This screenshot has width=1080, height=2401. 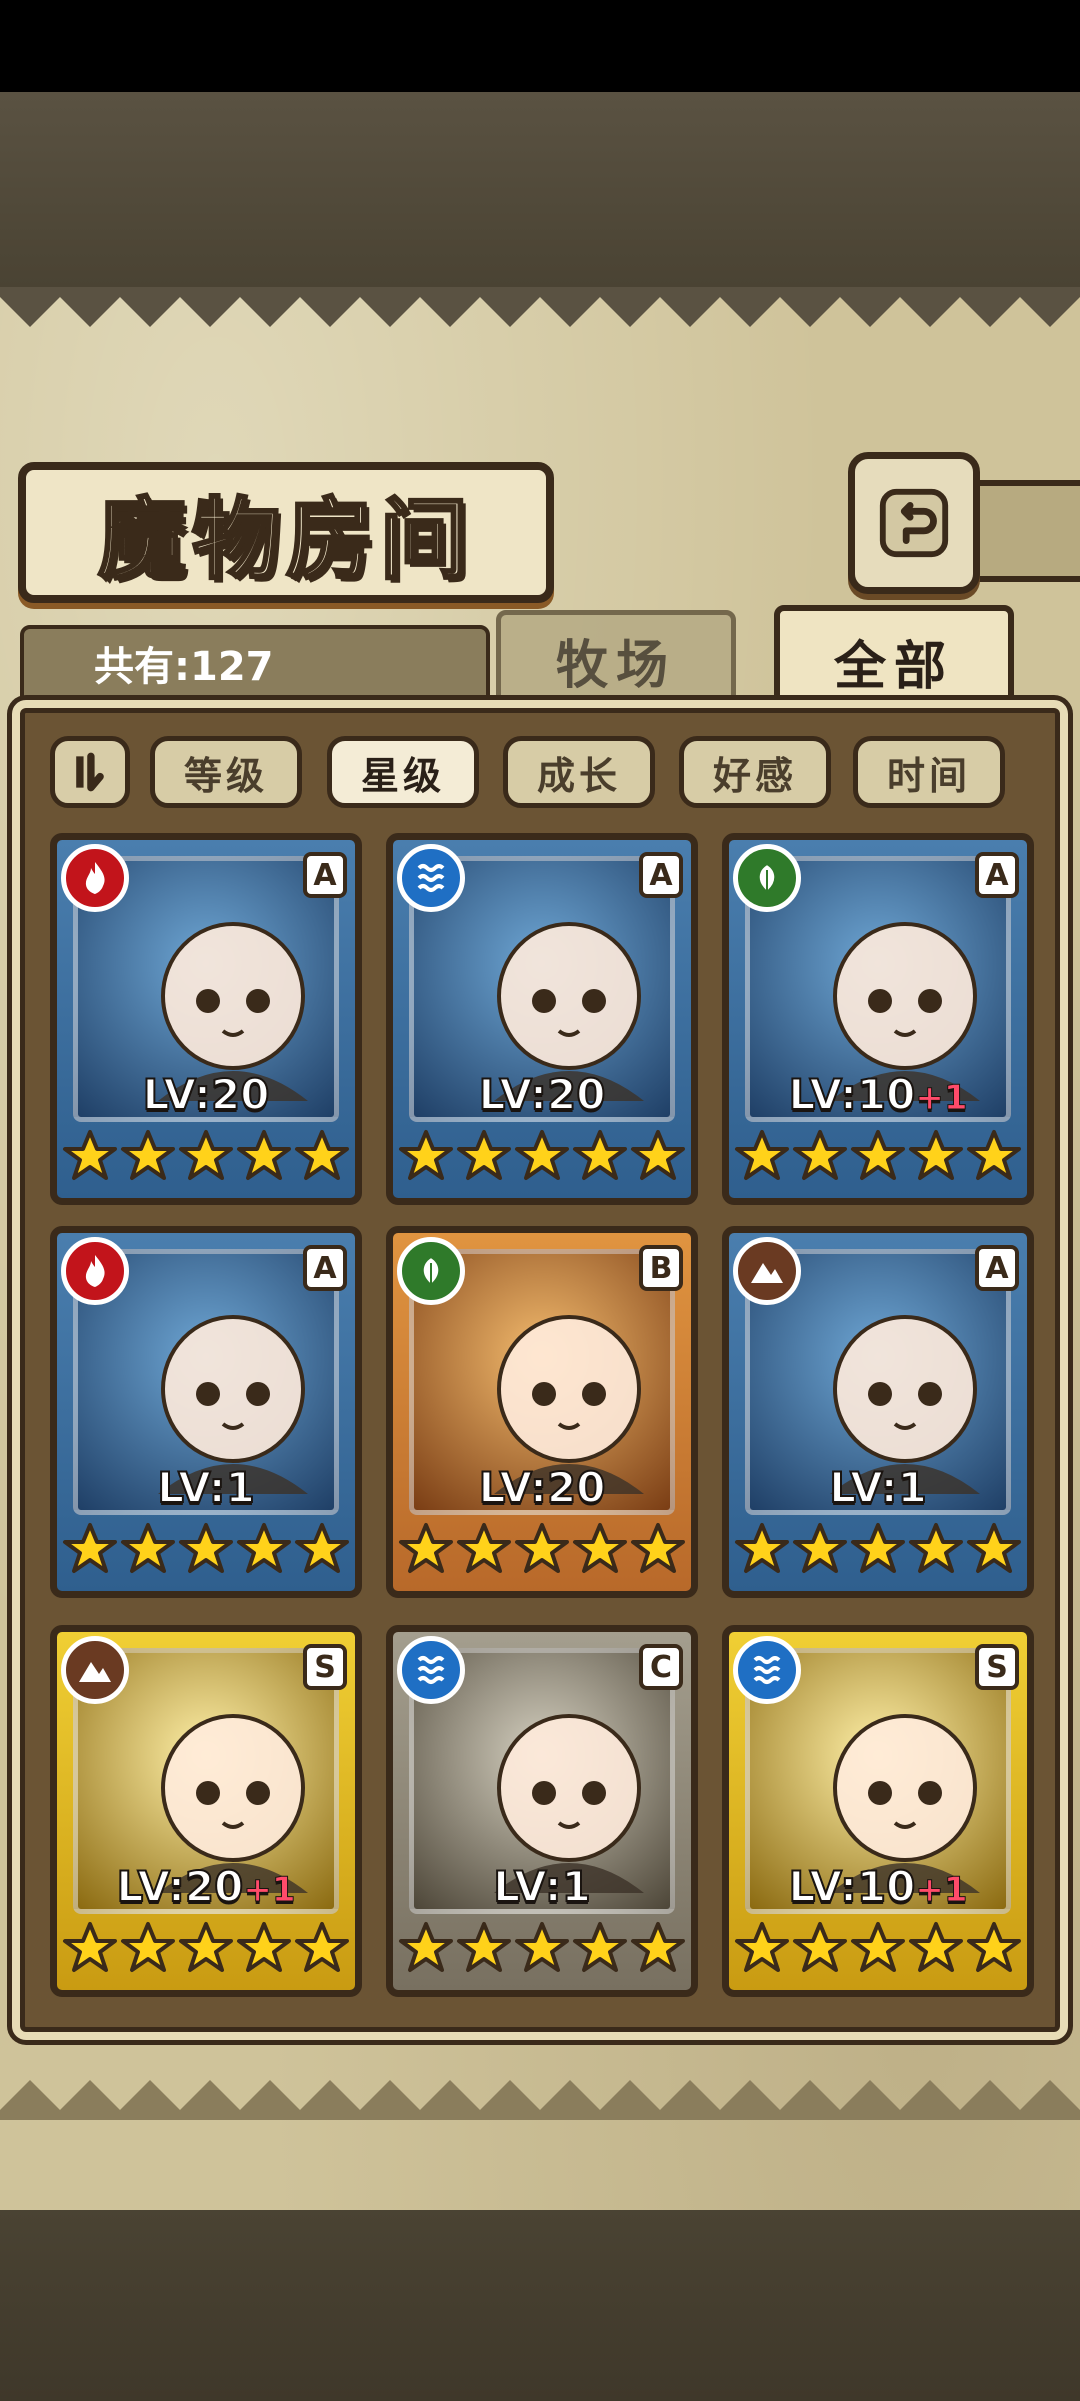 What do you see at coordinates (540, 189) in the screenshot?
I see `top-band` at bounding box center [540, 189].